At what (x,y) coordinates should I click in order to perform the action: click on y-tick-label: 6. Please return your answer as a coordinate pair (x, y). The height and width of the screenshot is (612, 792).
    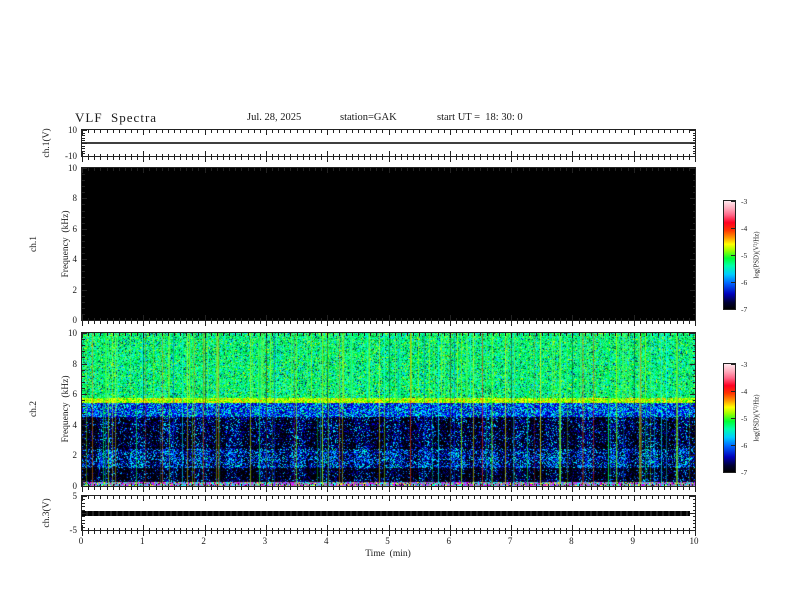
    Looking at the image, I should click on (75, 394).